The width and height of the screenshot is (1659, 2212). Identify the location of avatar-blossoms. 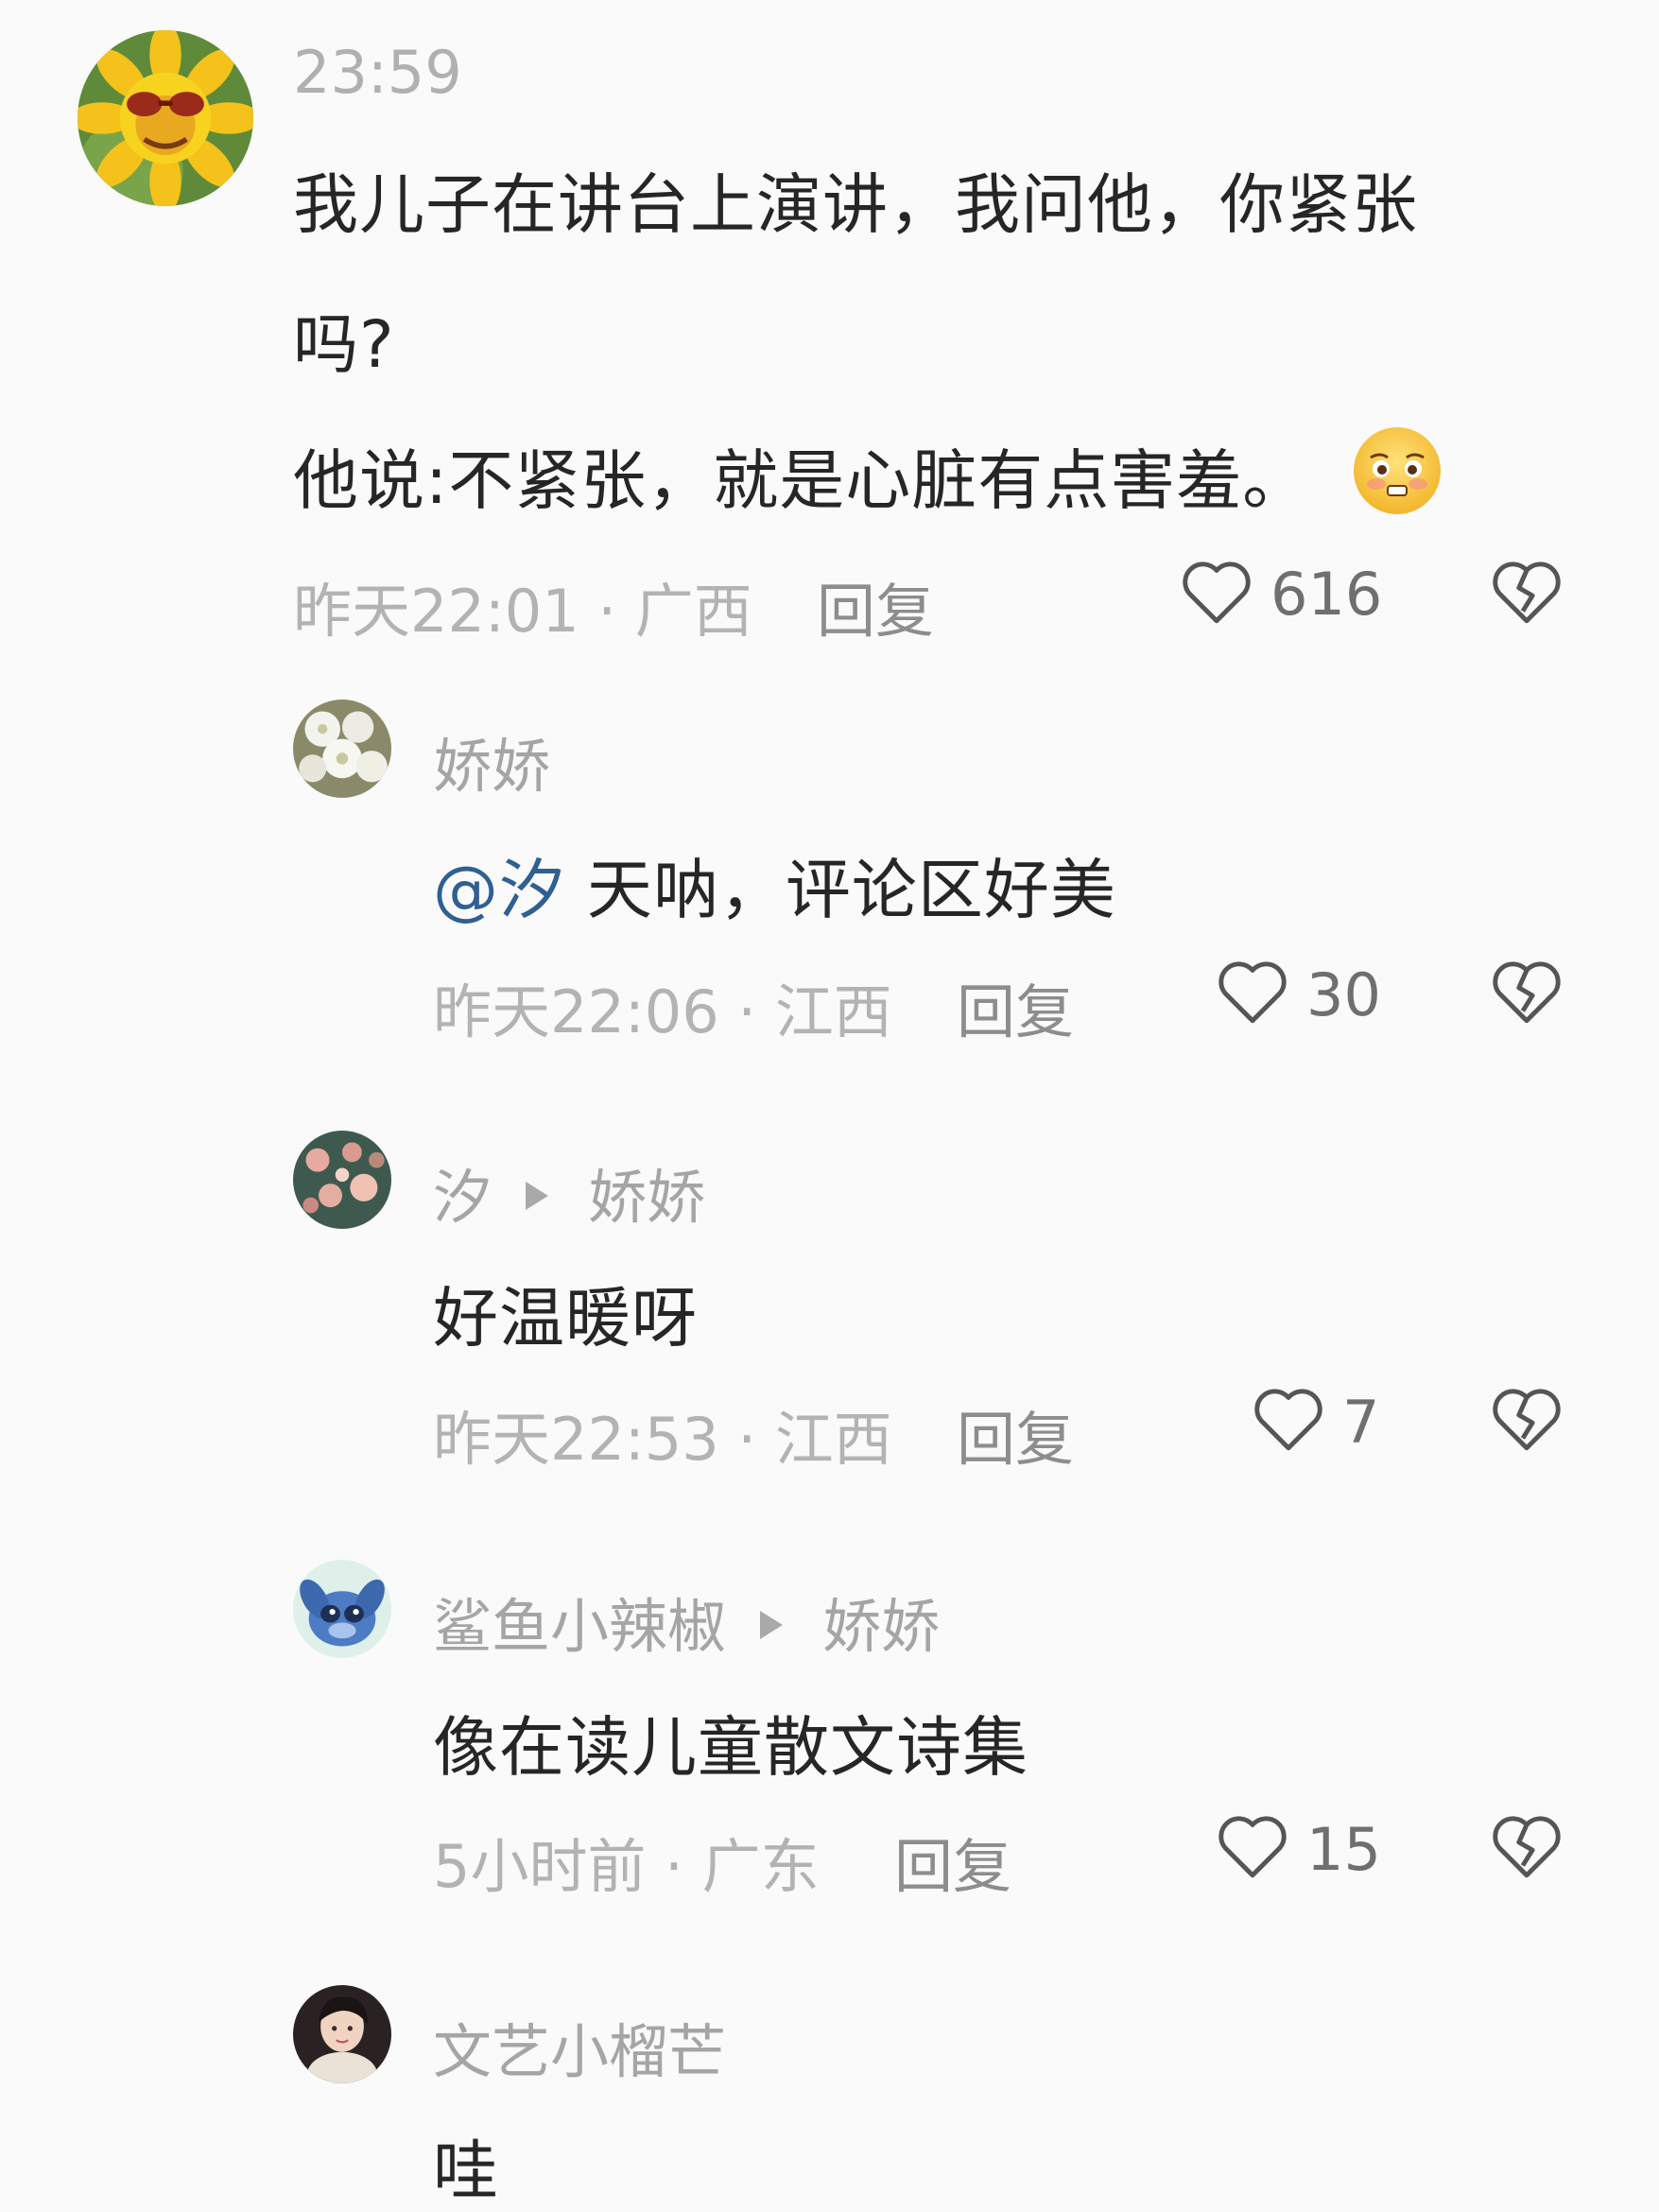
(342, 1180).